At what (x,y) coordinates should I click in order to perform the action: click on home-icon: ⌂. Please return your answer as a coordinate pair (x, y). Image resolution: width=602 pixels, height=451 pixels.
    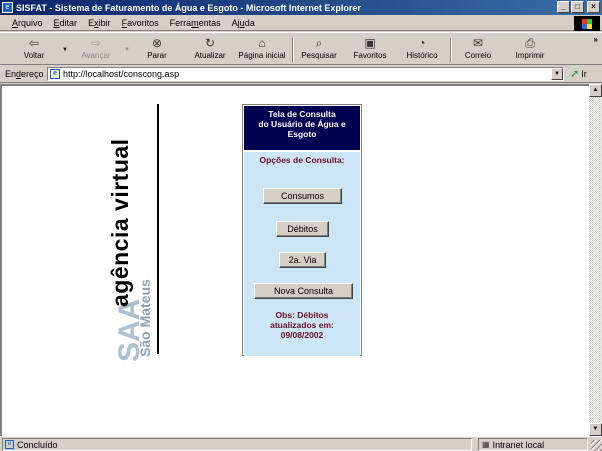
    Looking at the image, I should click on (262, 43).